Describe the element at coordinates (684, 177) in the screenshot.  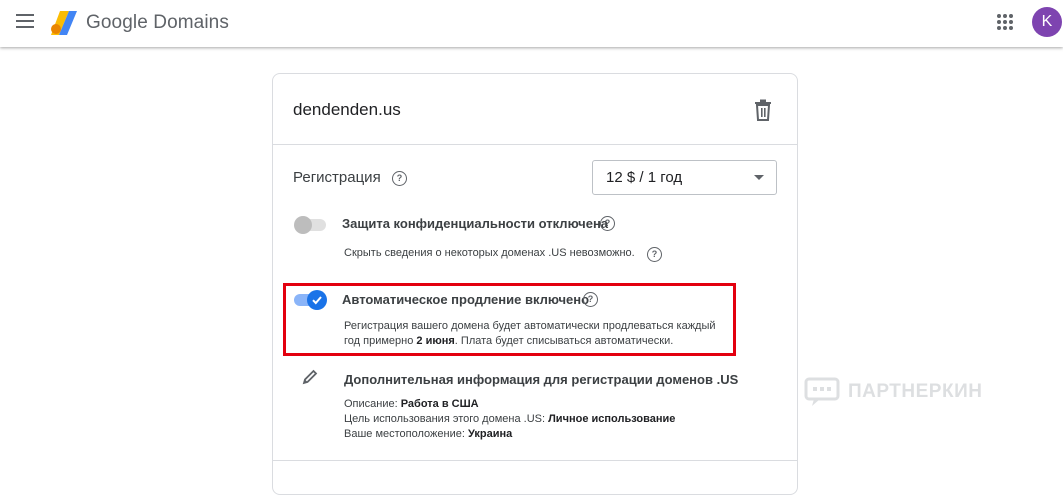
I see `registration-period-select: 12 $ / 1 год` at that location.